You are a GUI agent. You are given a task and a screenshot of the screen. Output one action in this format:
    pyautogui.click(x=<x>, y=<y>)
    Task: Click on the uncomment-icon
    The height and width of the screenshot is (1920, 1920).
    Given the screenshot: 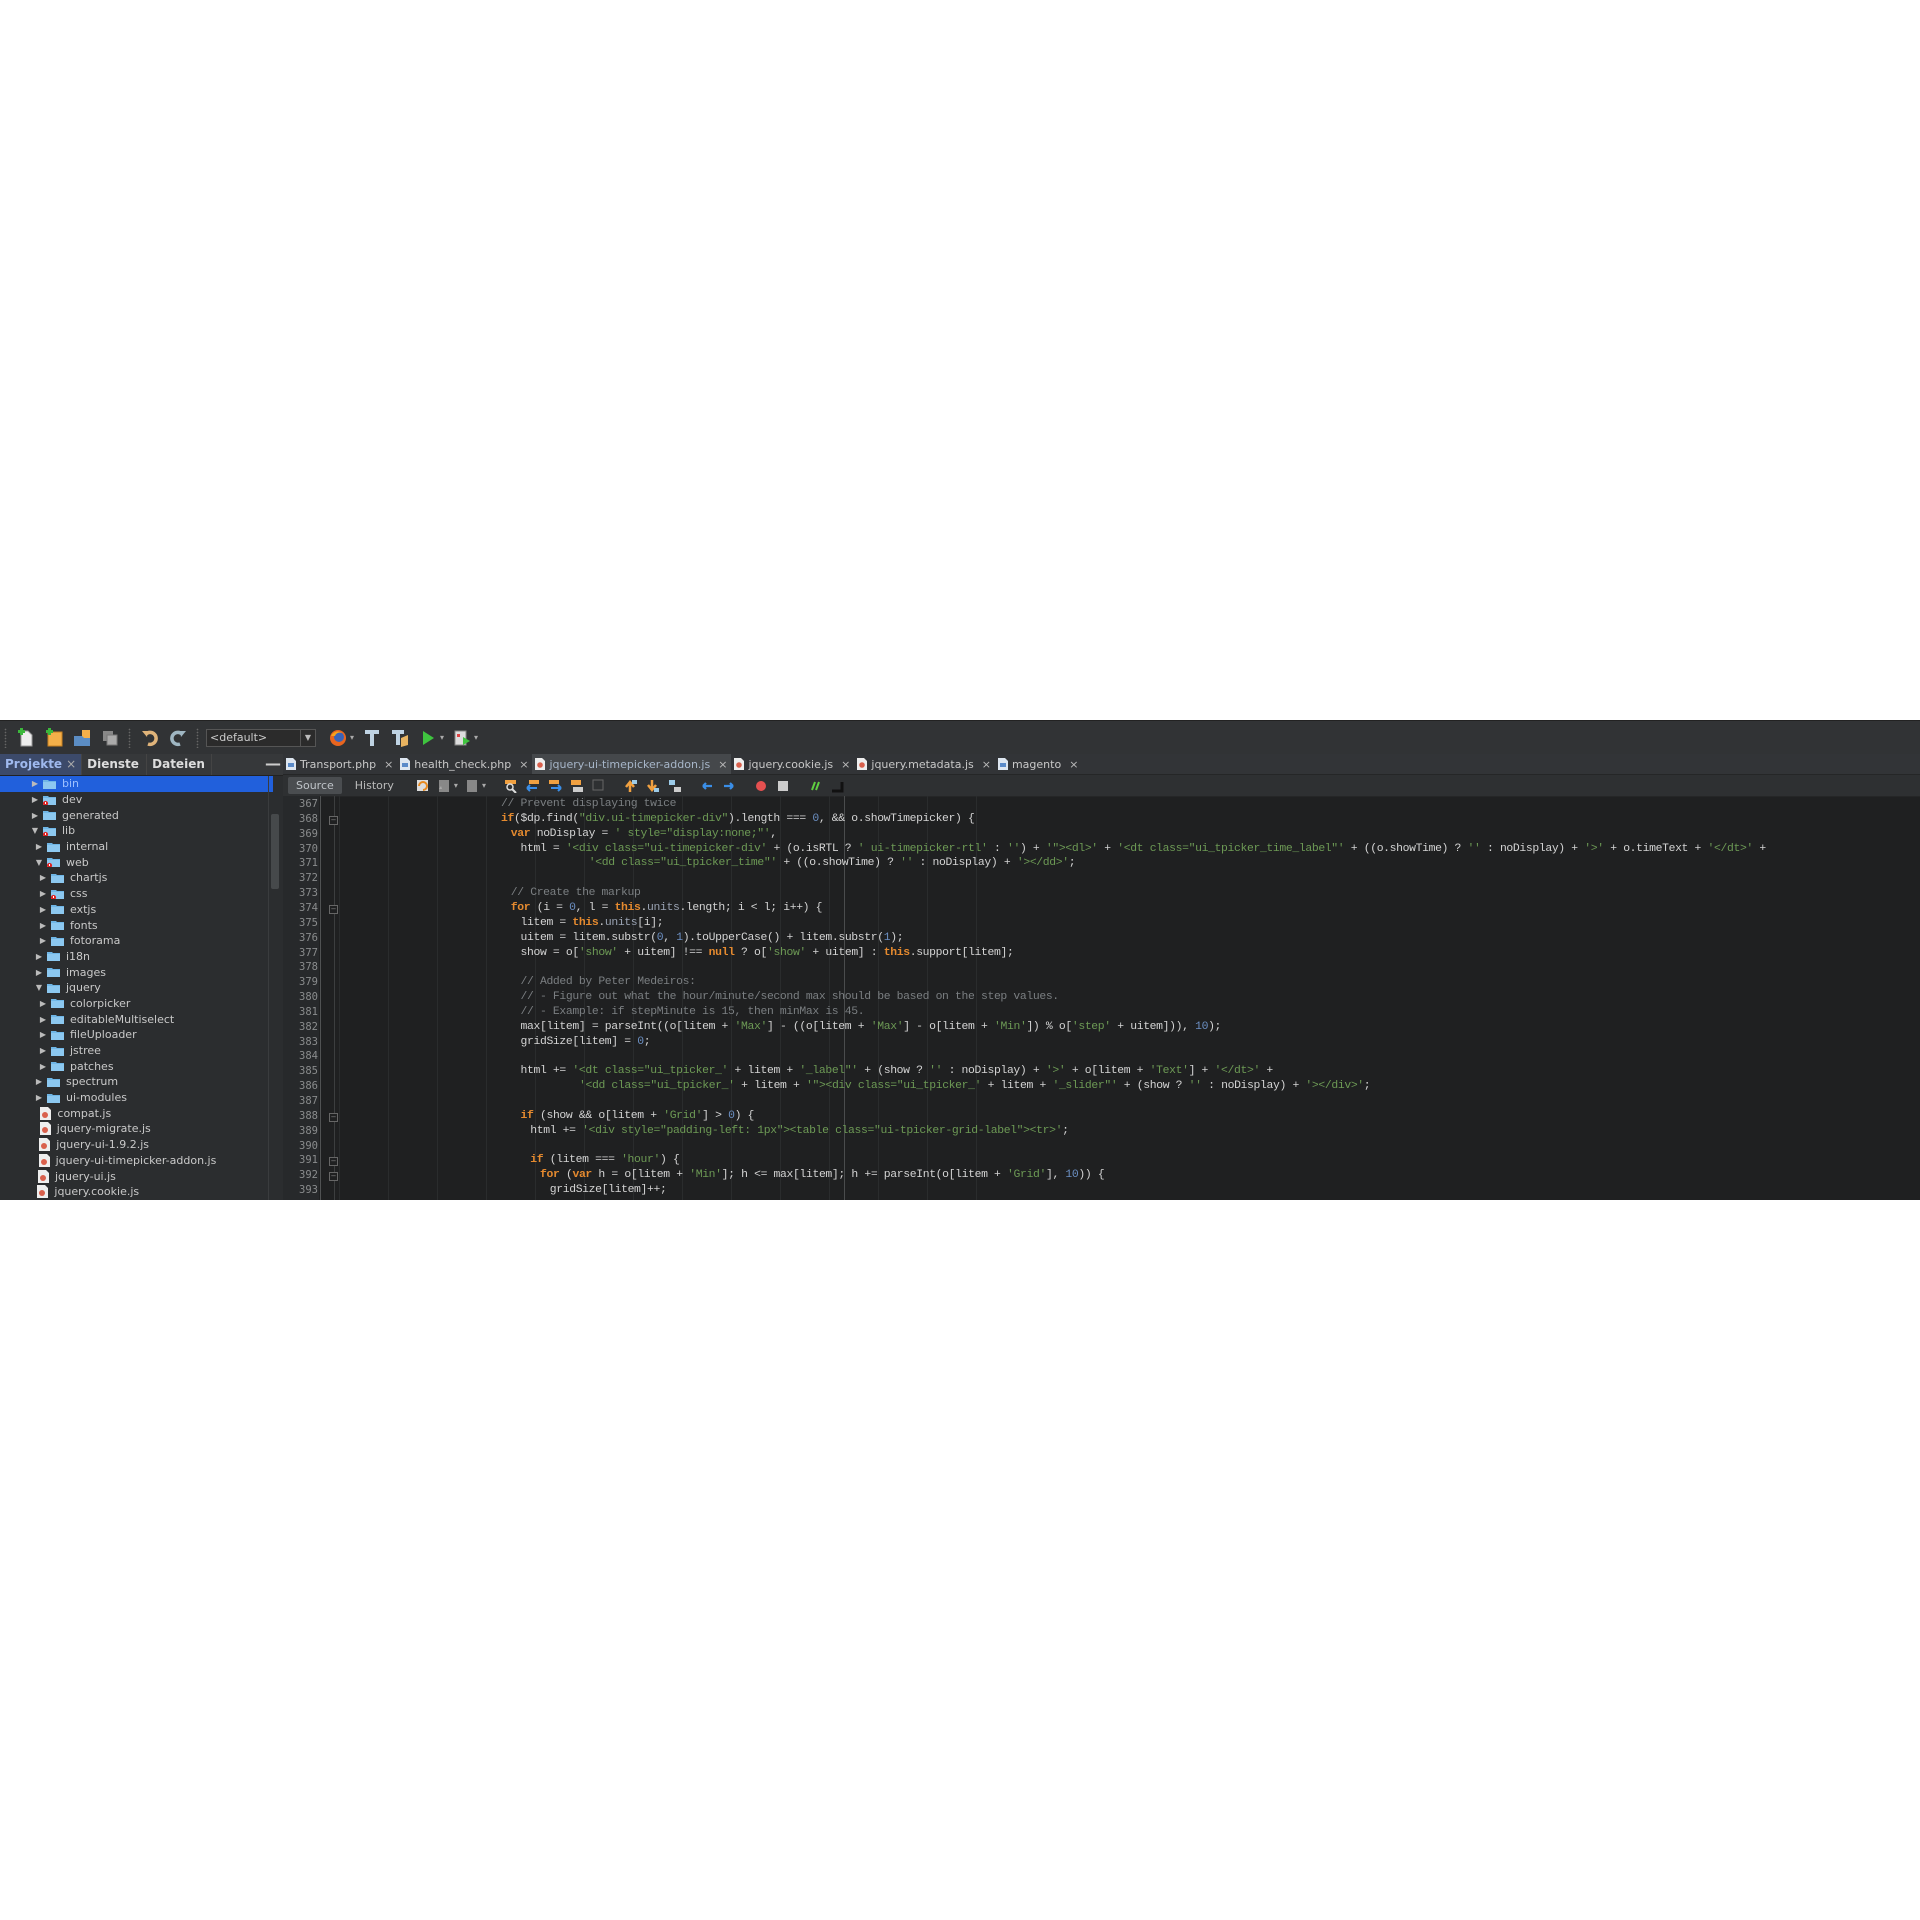 What is the action you would take?
    pyautogui.click(x=837, y=786)
    